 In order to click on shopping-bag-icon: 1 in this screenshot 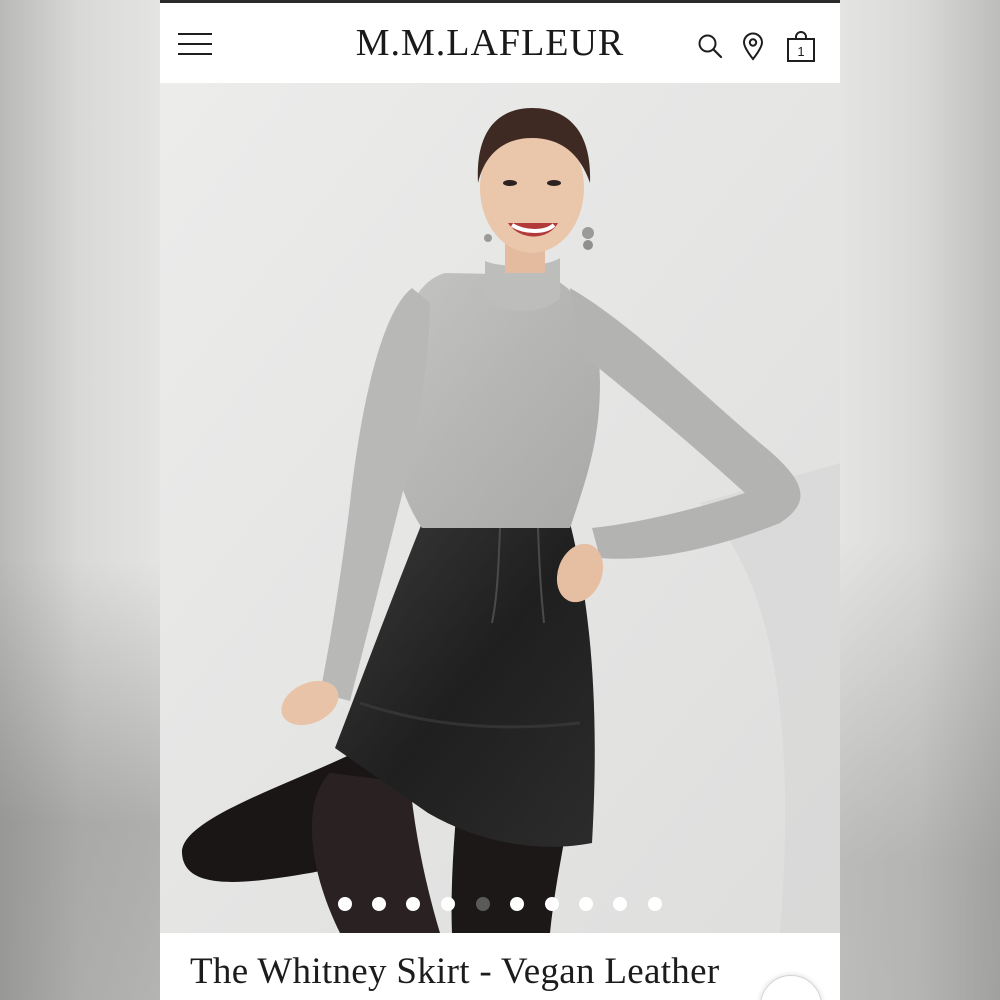, I will do `click(801, 46)`.